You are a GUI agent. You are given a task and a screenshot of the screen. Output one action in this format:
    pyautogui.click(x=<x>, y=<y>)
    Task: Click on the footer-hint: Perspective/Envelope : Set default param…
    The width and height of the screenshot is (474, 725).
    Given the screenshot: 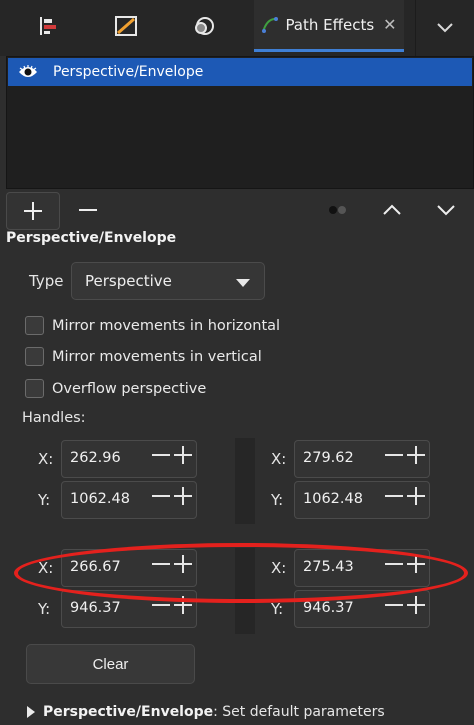 What is the action you would take?
    pyautogui.click(x=206, y=712)
    